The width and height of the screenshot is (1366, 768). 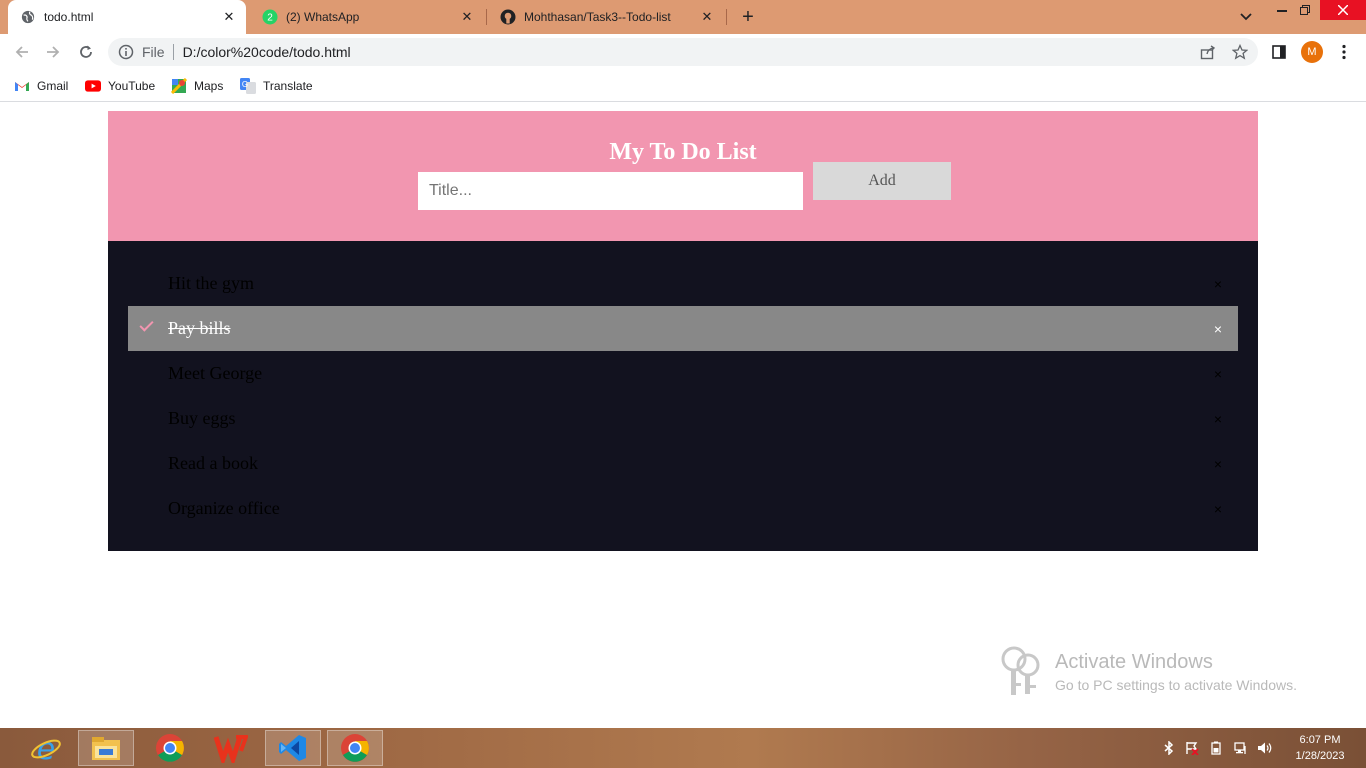 What do you see at coordinates (267, 52) in the screenshot?
I see `url-text: D:/color%20code/todo.html` at bounding box center [267, 52].